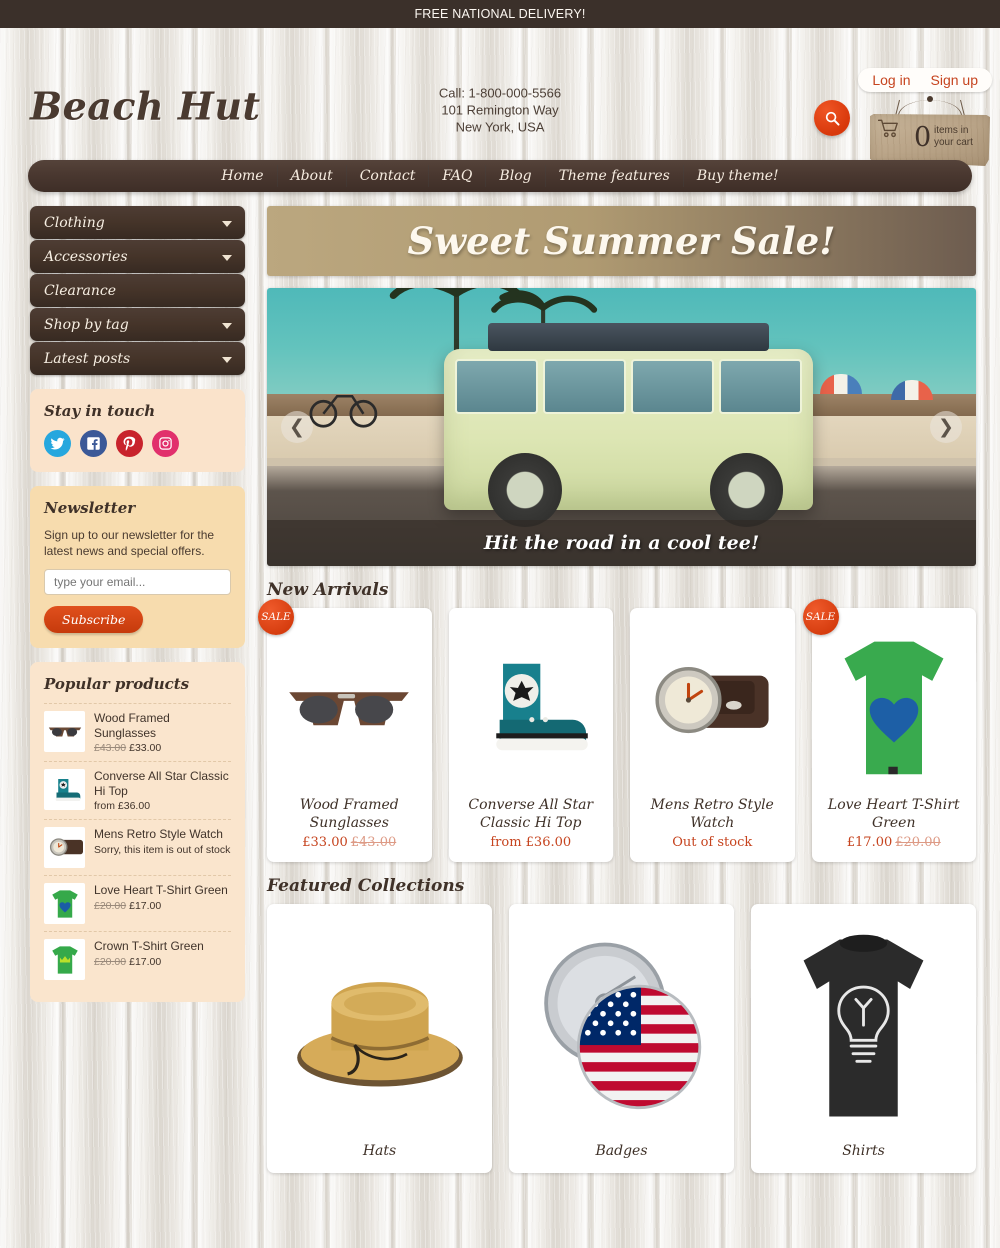  Describe the element at coordinates (137, 222) in the screenshot. I see `sidebar-item-clothing: Clothing` at that location.